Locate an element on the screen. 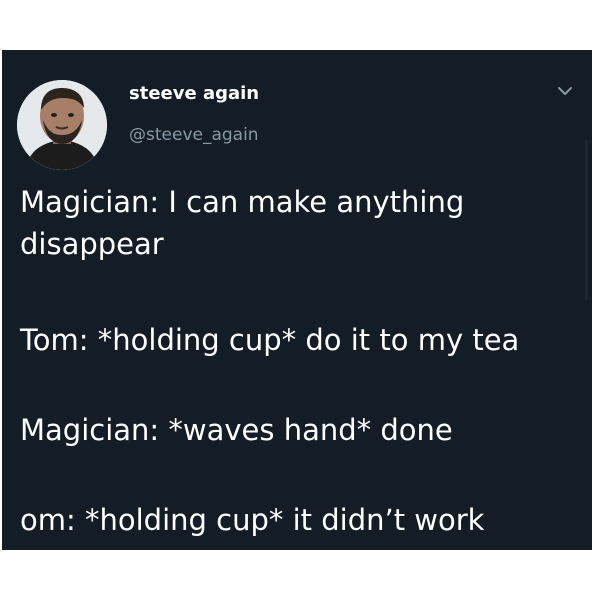 The width and height of the screenshot is (600, 600). chevron-down-icon is located at coordinates (565, 91).